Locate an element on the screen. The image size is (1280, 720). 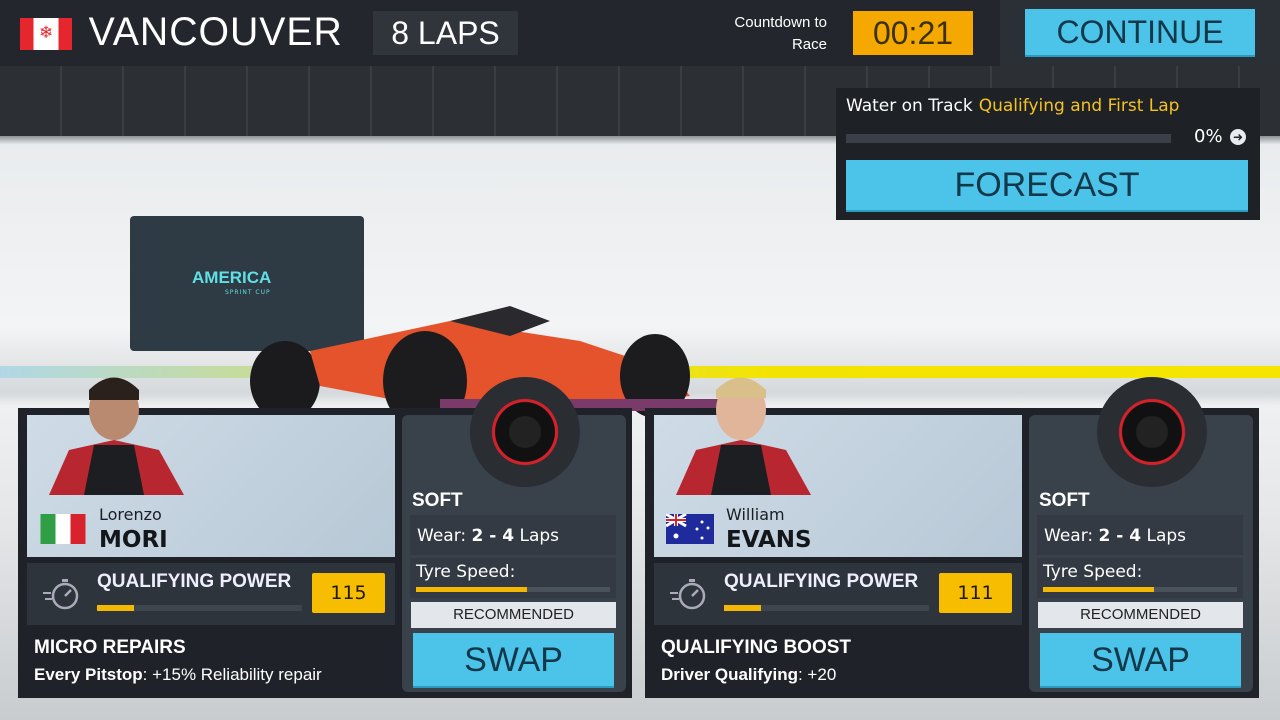
qualifying-power-value: 111 is located at coordinates (975, 593).